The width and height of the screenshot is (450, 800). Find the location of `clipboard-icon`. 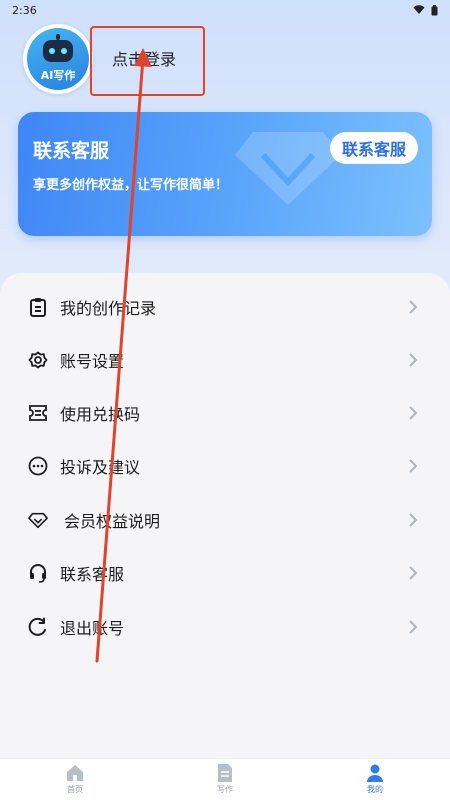

clipboard-icon is located at coordinates (38, 307).